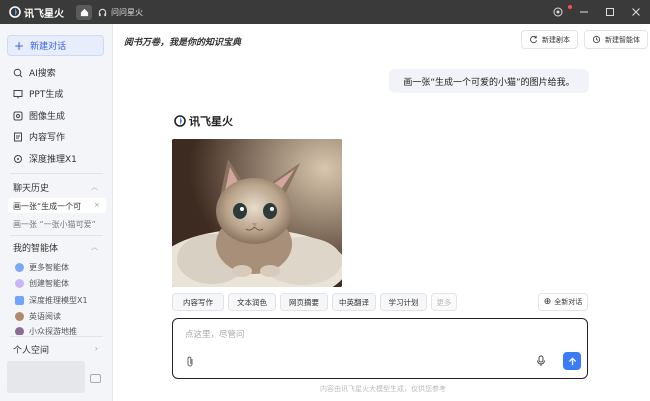  What do you see at coordinates (31, 349) in the screenshot?
I see `personal-space-title: 个人空间` at bounding box center [31, 349].